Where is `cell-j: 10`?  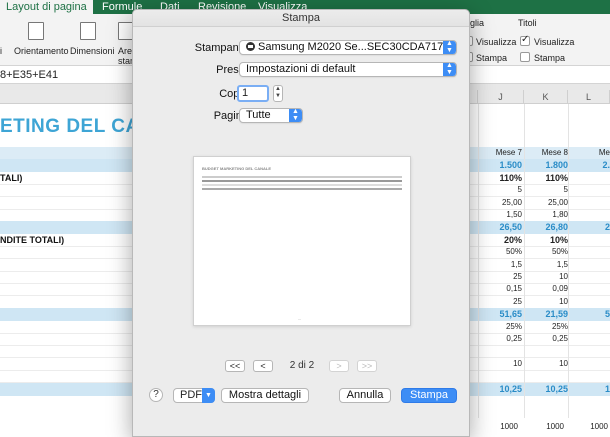
cell-j: 10 is located at coordinates (502, 363).